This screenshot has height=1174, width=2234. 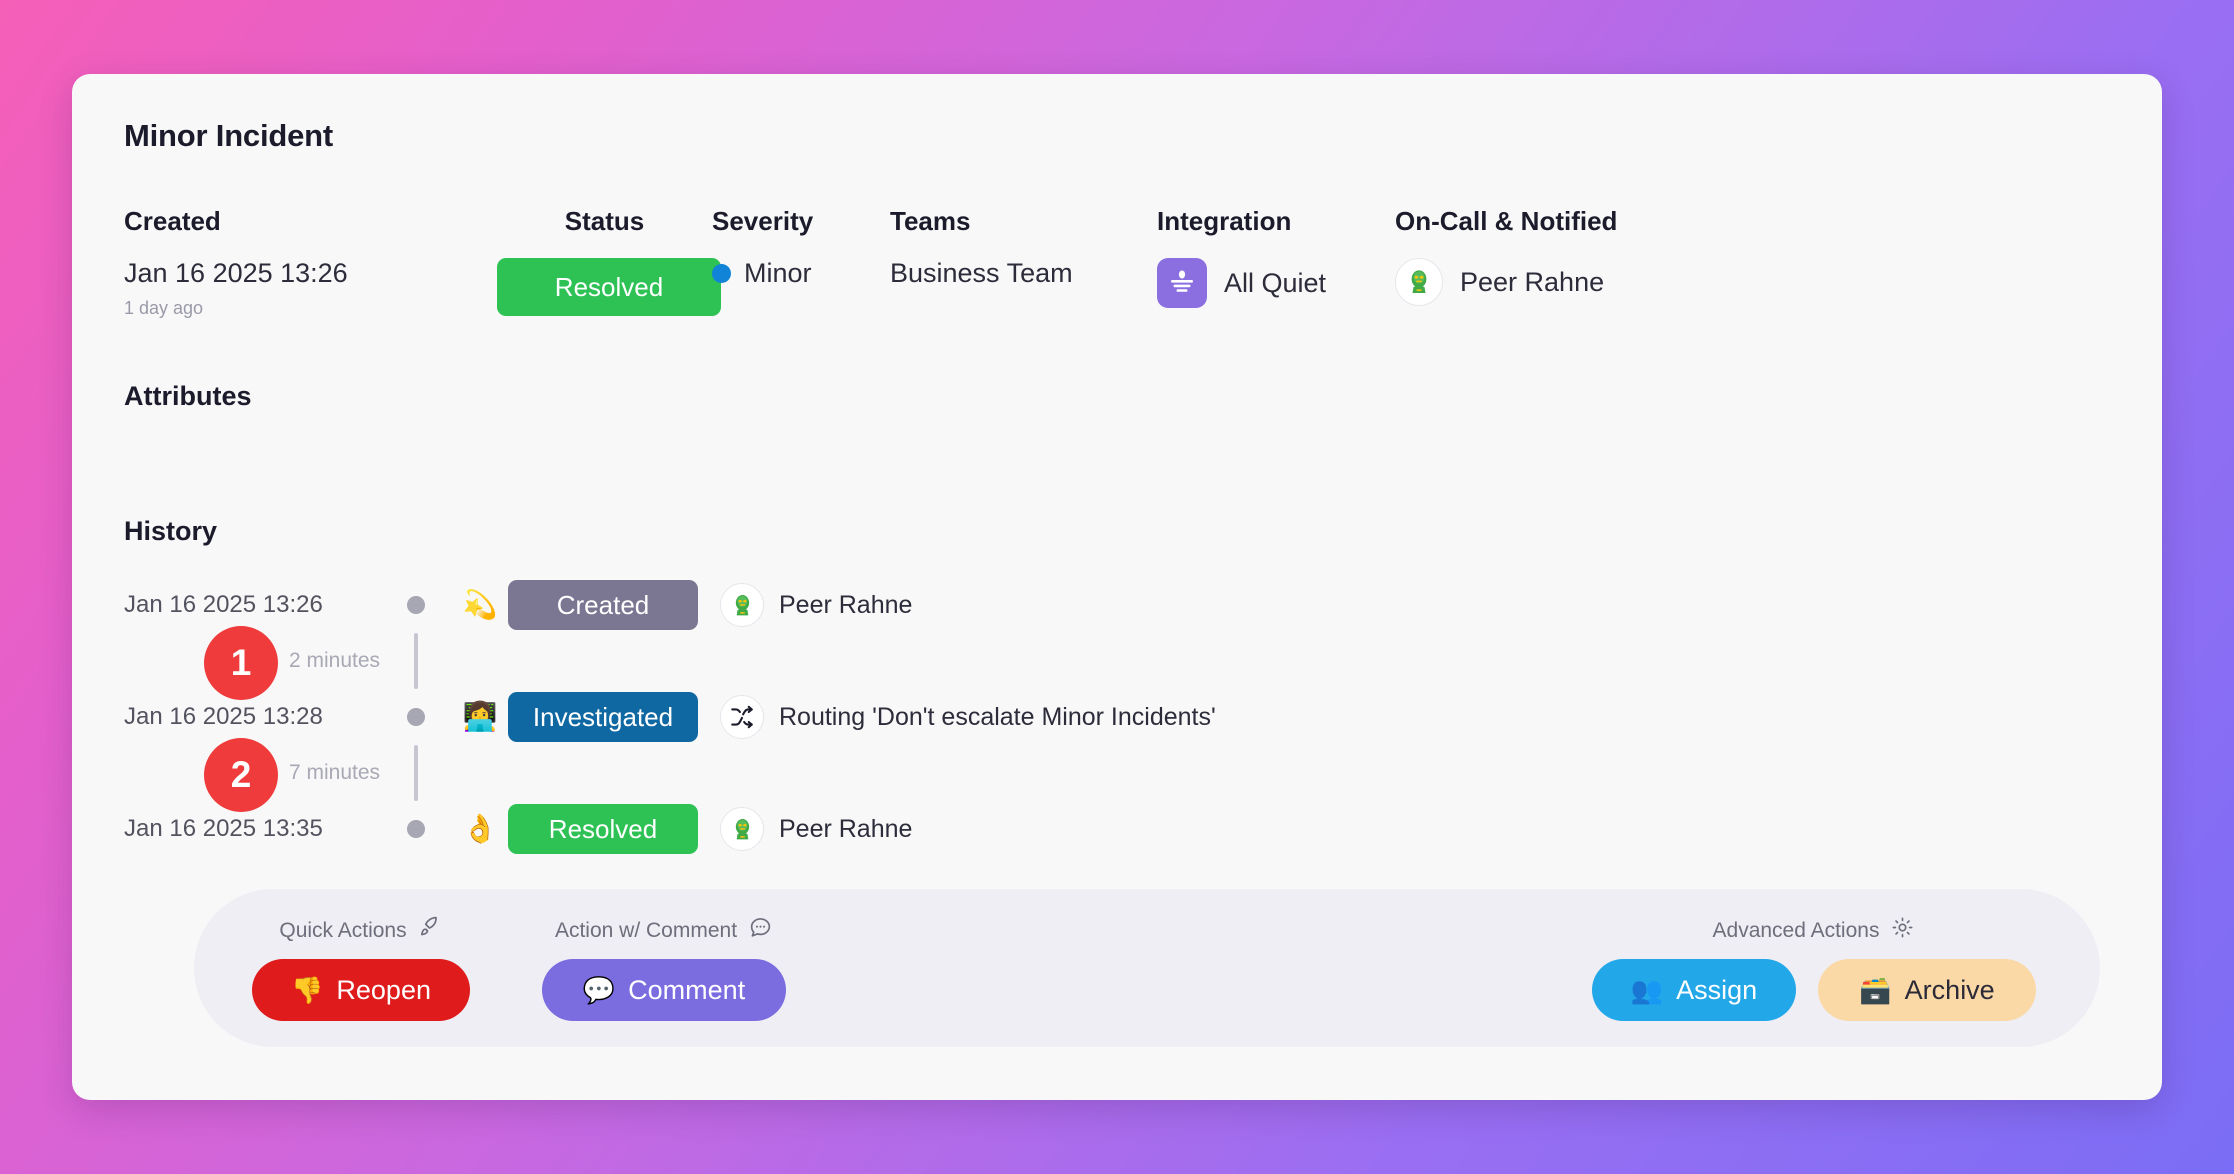 What do you see at coordinates (1902, 930) in the screenshot?
I see `gear-icon` at bounding box center [1902, 930].